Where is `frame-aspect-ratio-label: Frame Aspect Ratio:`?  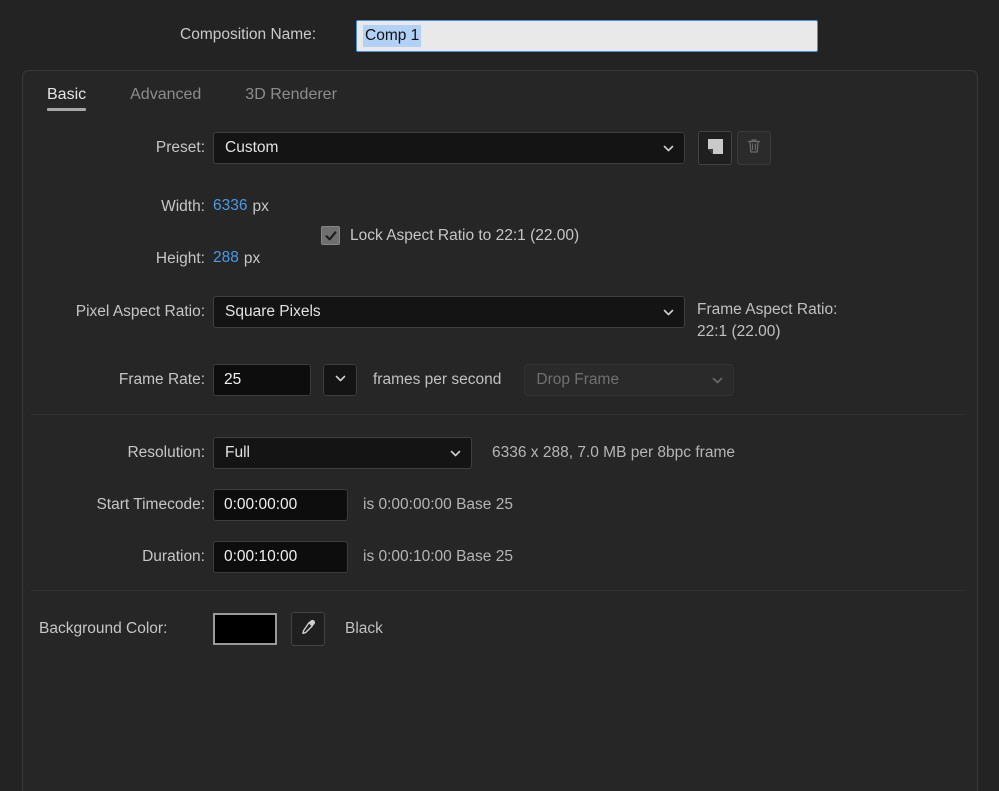 frame-aspect-ratio-label: Frame Aspect Ratio: is located at coordinates (767, 309).